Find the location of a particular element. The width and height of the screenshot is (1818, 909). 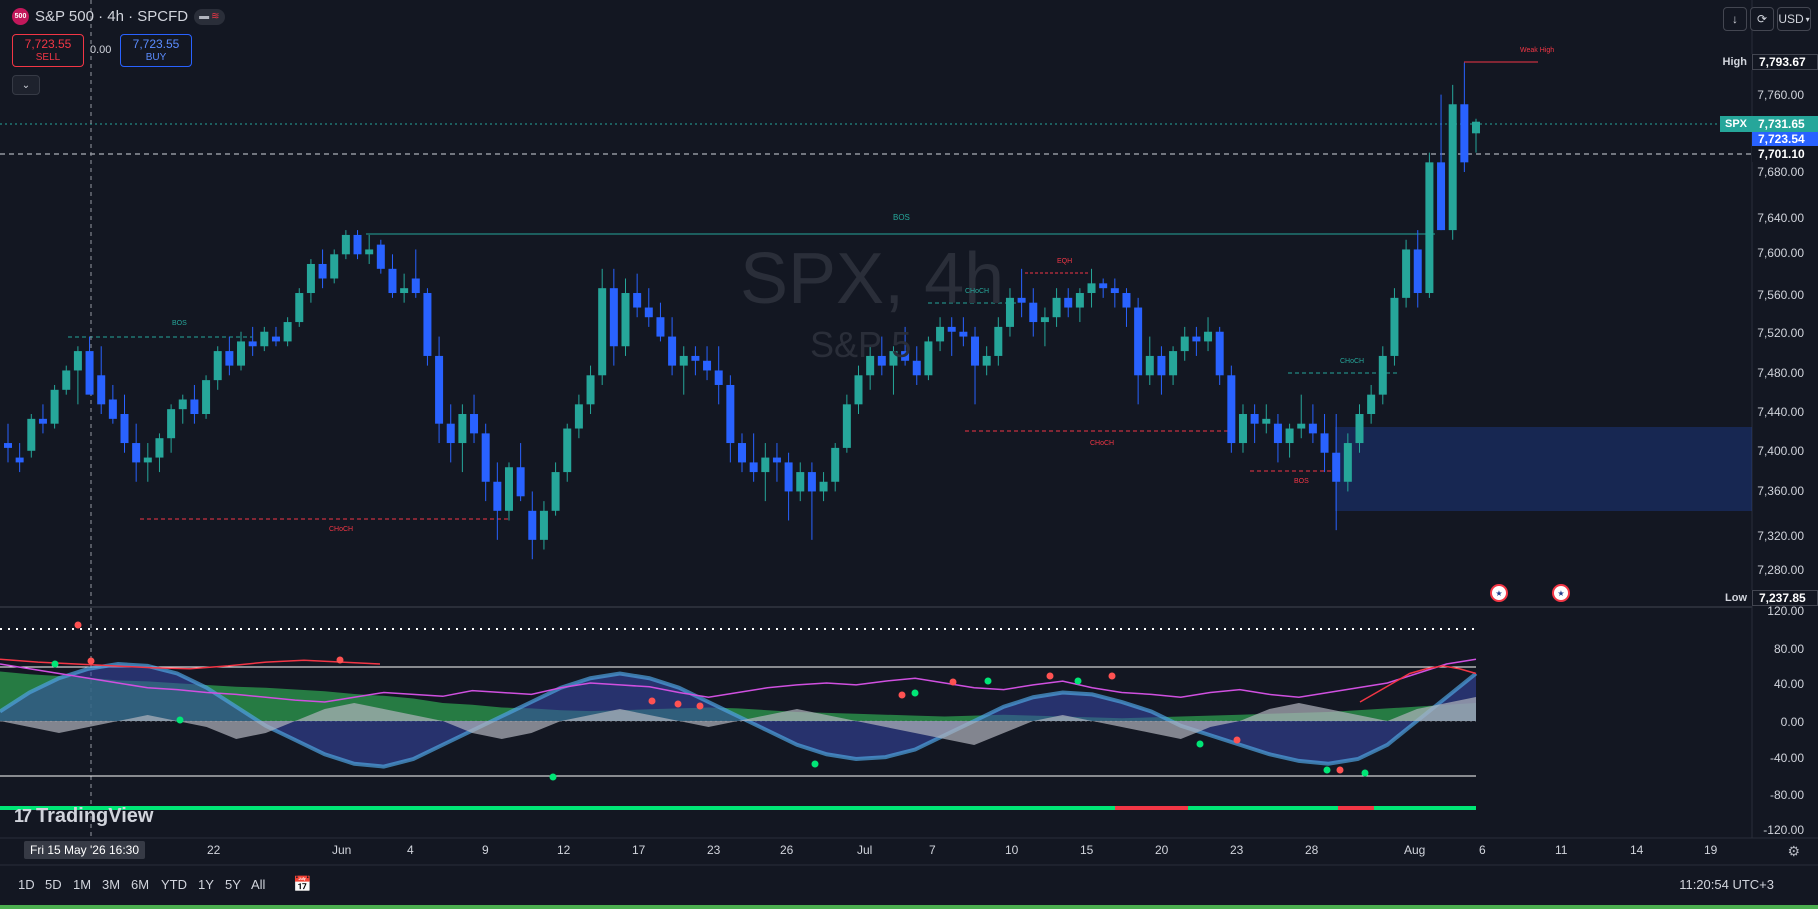

osc-tick-label: 80.00 is located at coordinates (1788, 649).